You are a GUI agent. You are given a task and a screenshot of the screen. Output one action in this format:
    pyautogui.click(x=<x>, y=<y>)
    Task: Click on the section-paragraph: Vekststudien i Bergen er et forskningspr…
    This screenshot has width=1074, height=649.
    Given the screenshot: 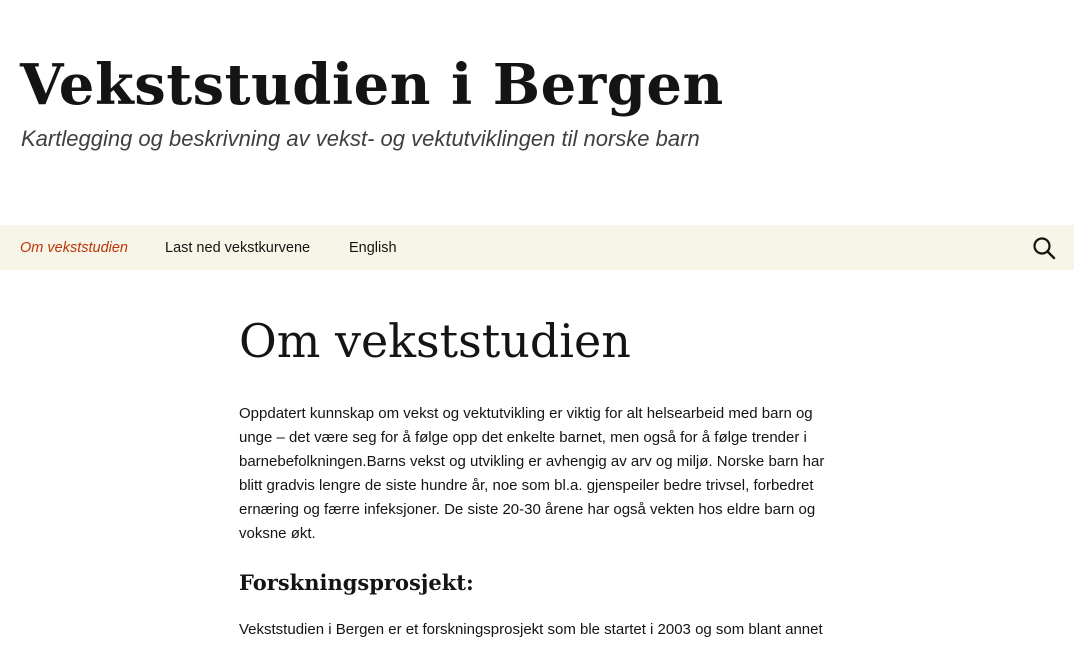 What is the action you would take?
    pyautogui.click(x=531, y=629)
    